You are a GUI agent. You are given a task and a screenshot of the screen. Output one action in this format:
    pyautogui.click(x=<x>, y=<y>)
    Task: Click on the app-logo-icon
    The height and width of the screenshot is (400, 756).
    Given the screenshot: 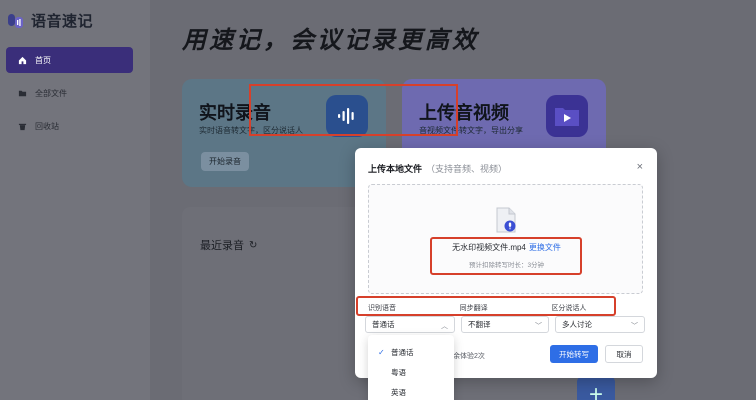 What is the action you would take?
    pyautogui.click(x=16, y=21)
    